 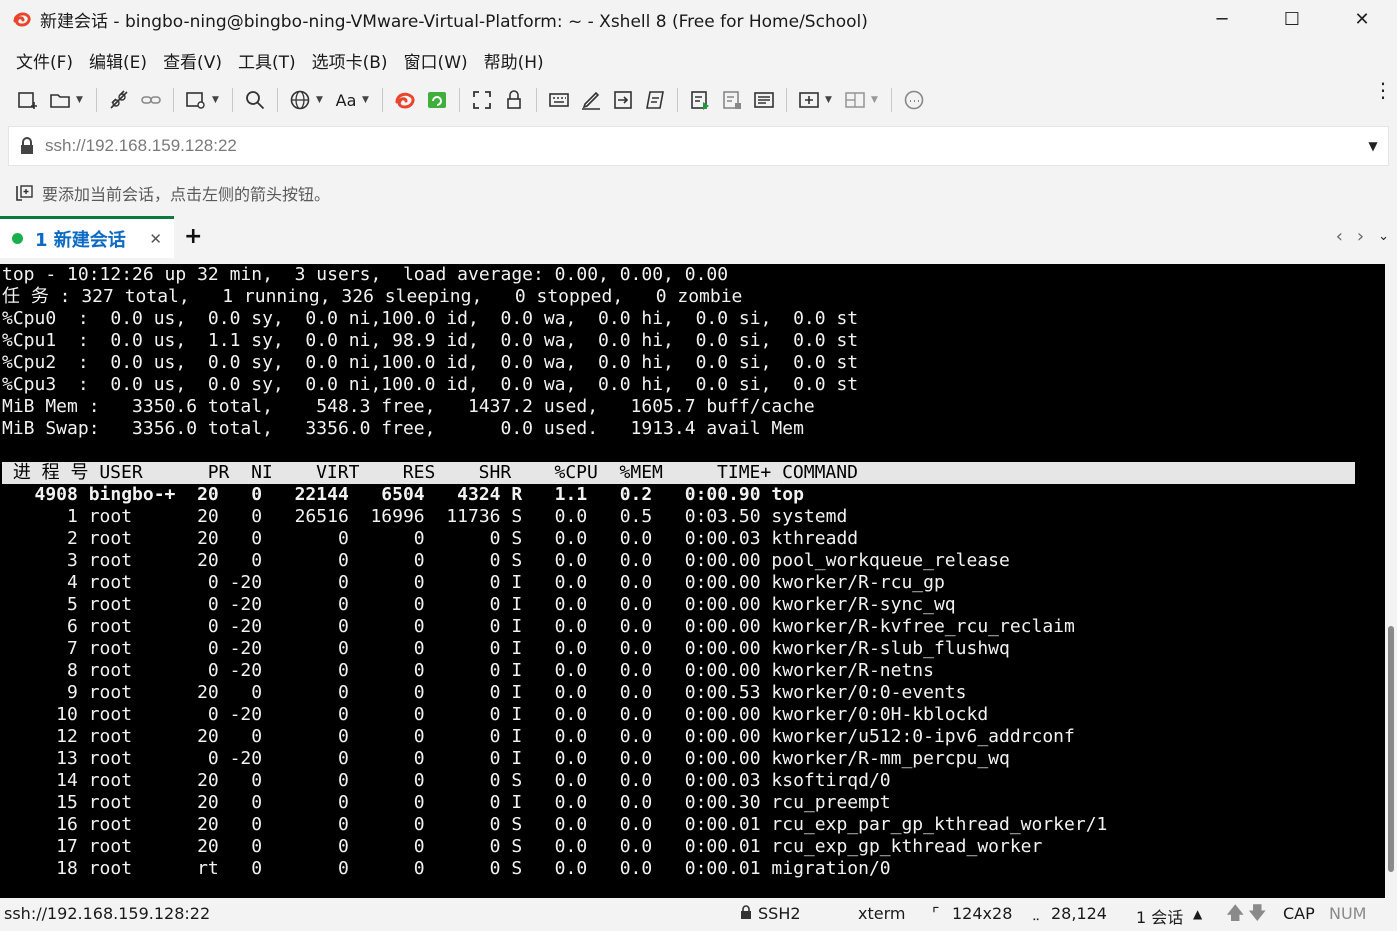 I want to click on new-session-button, so click(x=28, y=100).